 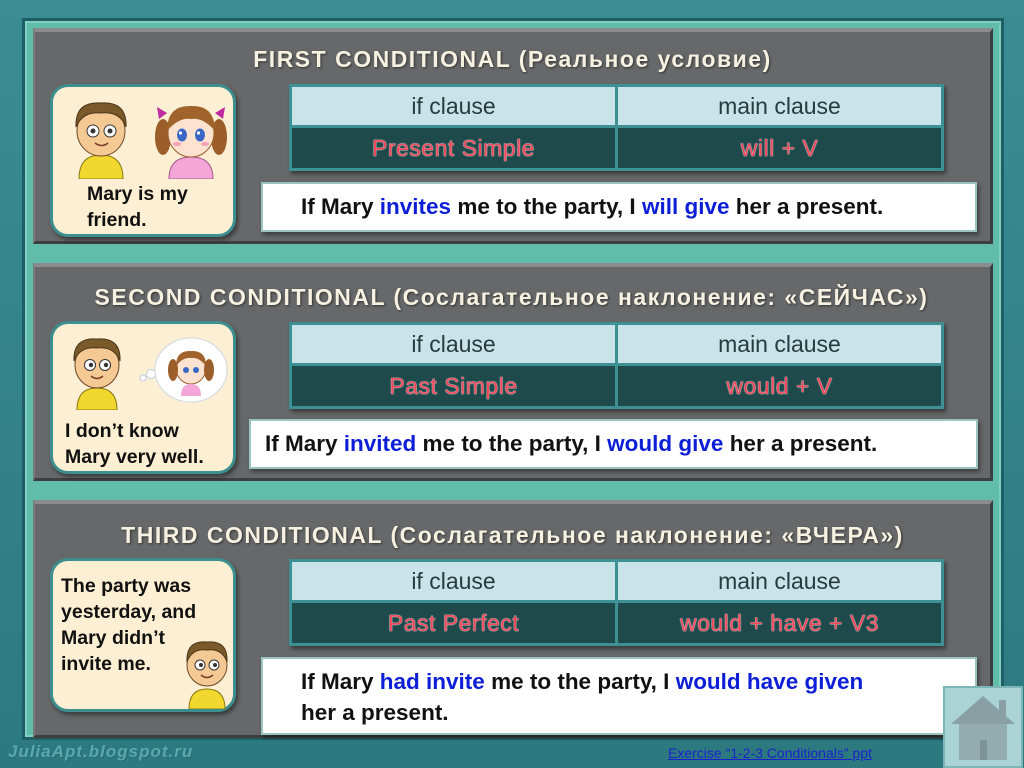 I want to click on if-clause-formula: Past Perfect, so click(x=453, y=623).